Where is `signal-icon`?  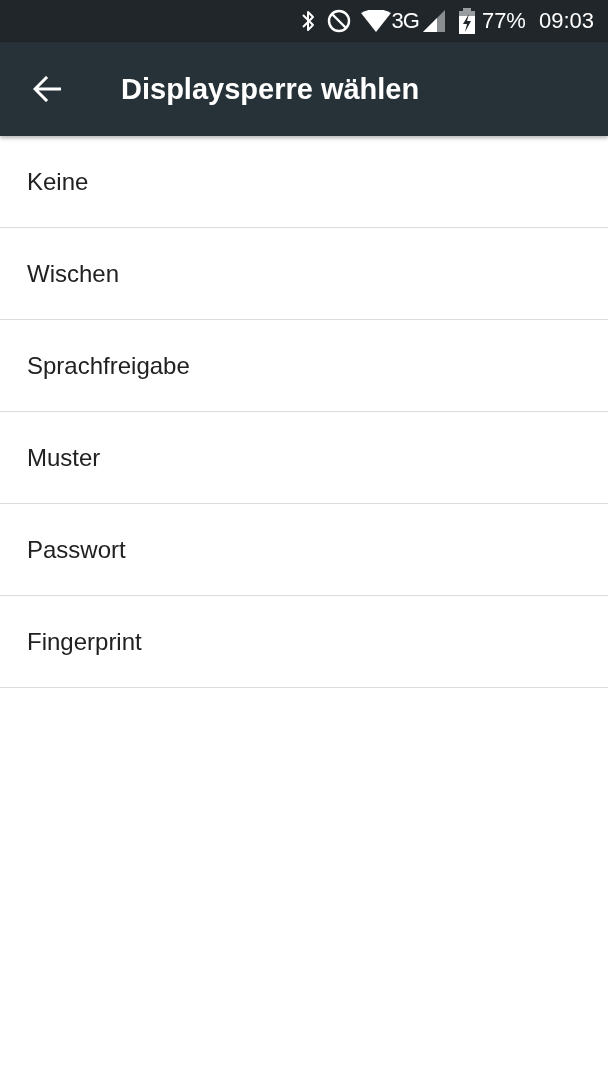
signal-icon is located at coordinates (433, 21).